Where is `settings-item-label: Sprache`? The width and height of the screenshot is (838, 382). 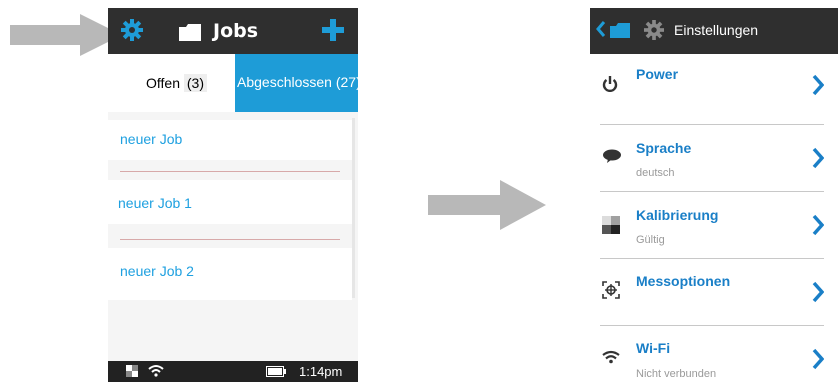 settings-item-label: Sprache is located at coordinates (664, 148).